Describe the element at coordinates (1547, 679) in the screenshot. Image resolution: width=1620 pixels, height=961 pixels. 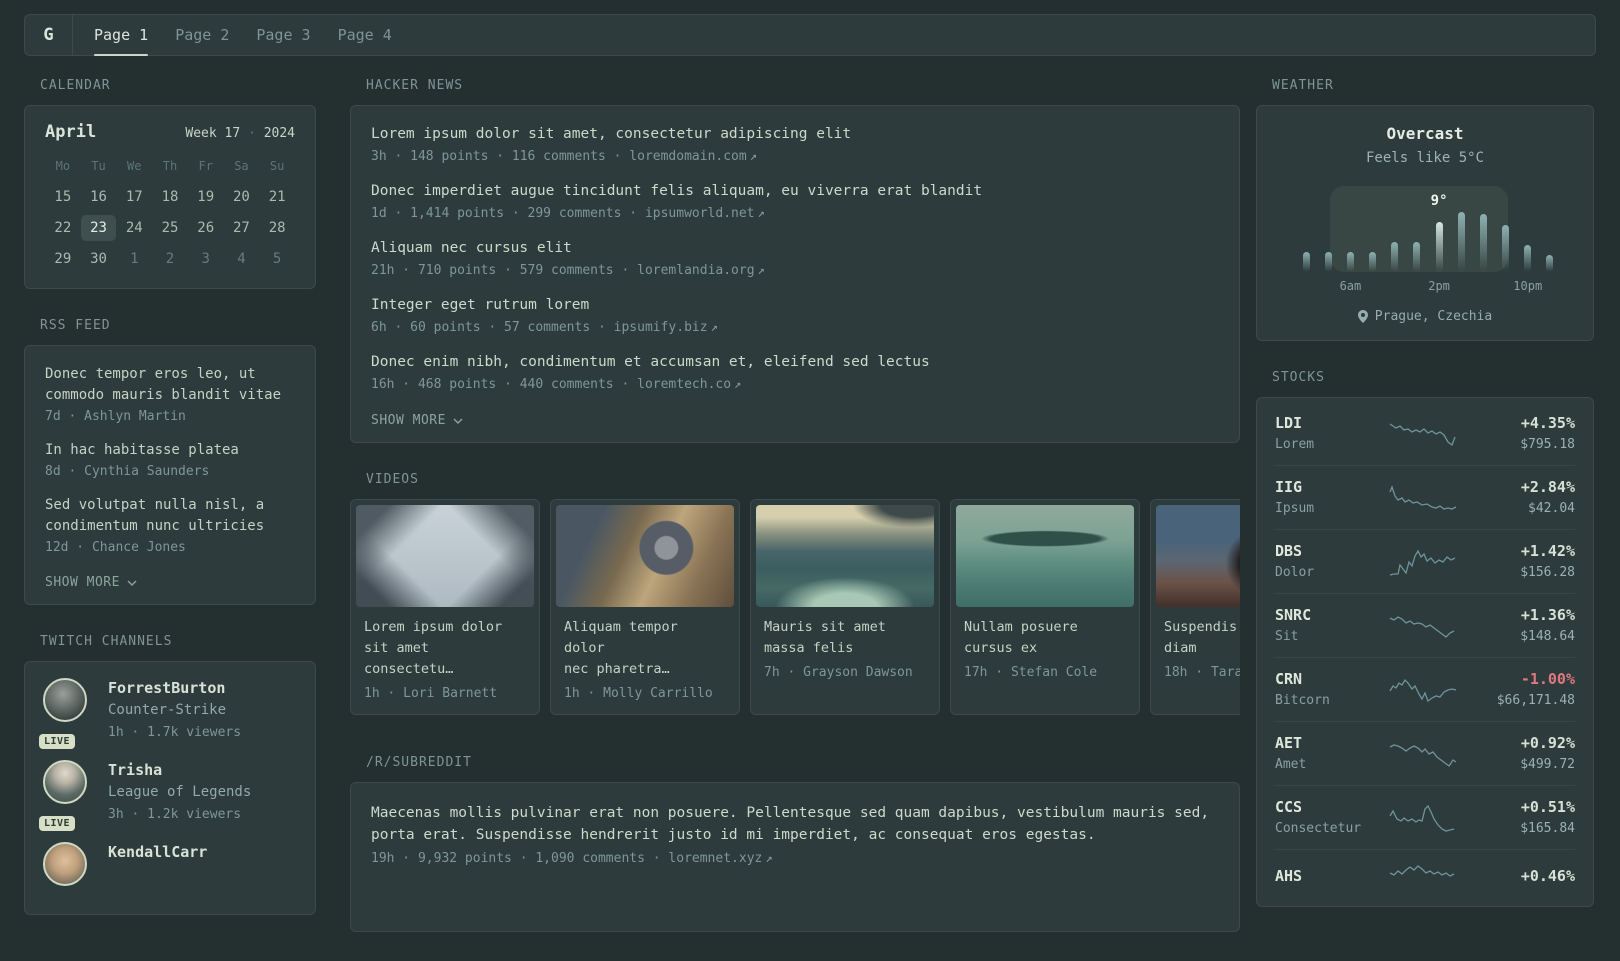
I see `stock-change: -1.00%` at that location.